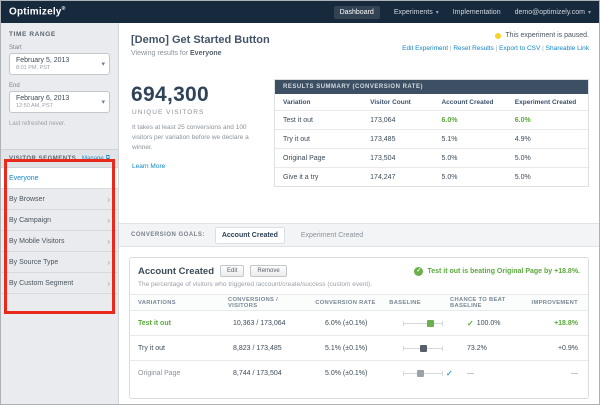  I want to click on segment-item-by-mobile-visitors: By Mobile Visitors ›, so click(59, 241).